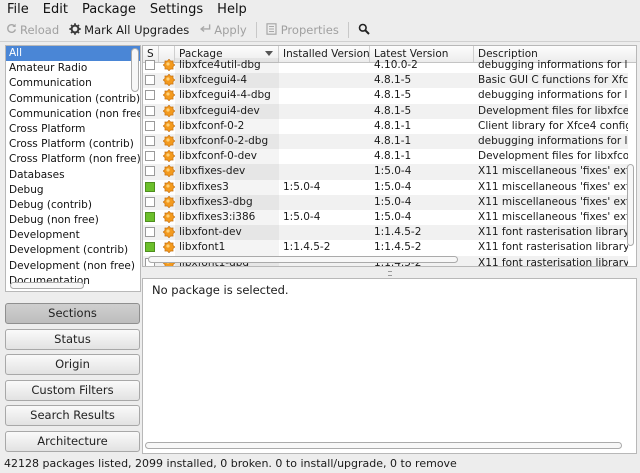 This screenshot has height=473, width=640. What do you see at coordinates (55, 9) in the screenshot?
I see `menu-edit: Edit` at bounding box center [55, 9].